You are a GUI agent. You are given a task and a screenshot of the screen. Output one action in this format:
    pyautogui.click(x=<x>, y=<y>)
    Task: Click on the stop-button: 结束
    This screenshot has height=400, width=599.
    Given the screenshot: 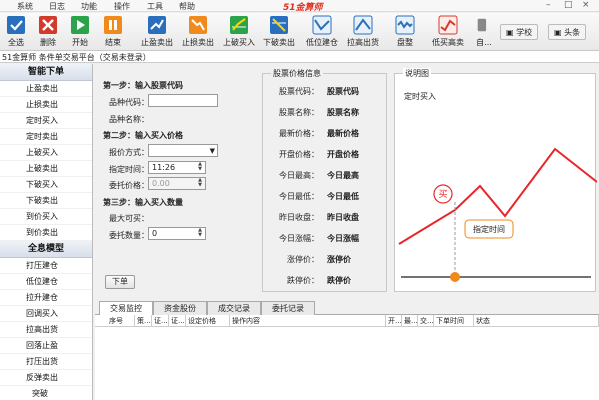 What is the action you would take?
    pyautogui.click(x=113, y=32)
    